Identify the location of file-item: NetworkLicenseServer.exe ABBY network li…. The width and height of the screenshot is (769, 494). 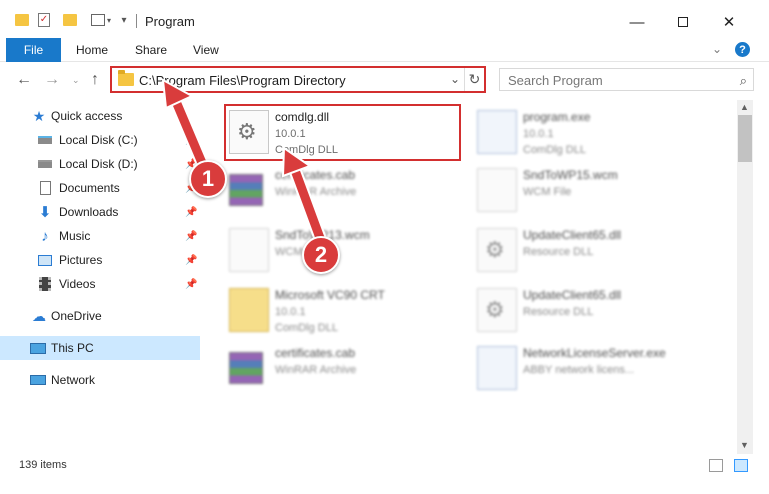
(597, 368).